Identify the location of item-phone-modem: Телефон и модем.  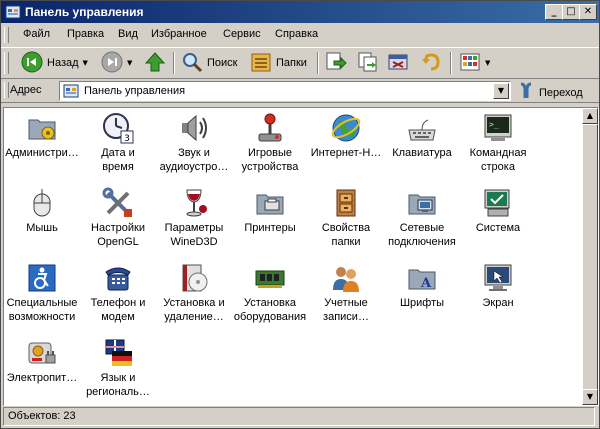
(118, 293).